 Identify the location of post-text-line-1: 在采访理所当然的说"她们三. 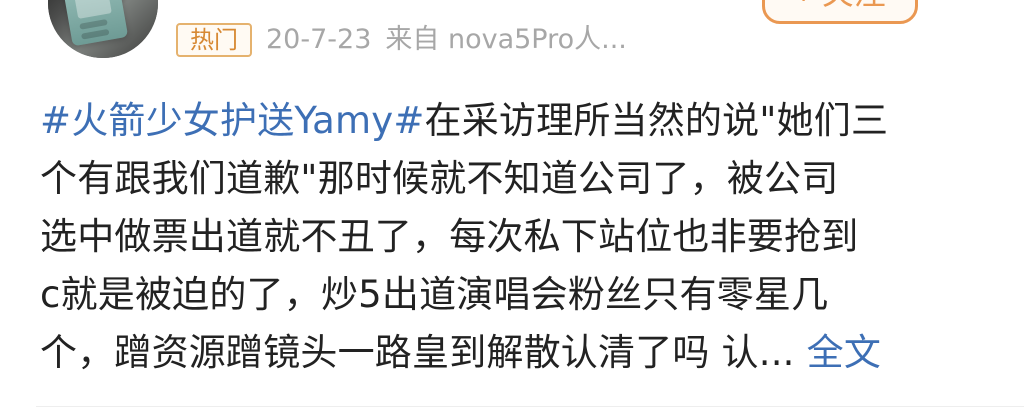
(656, 120).